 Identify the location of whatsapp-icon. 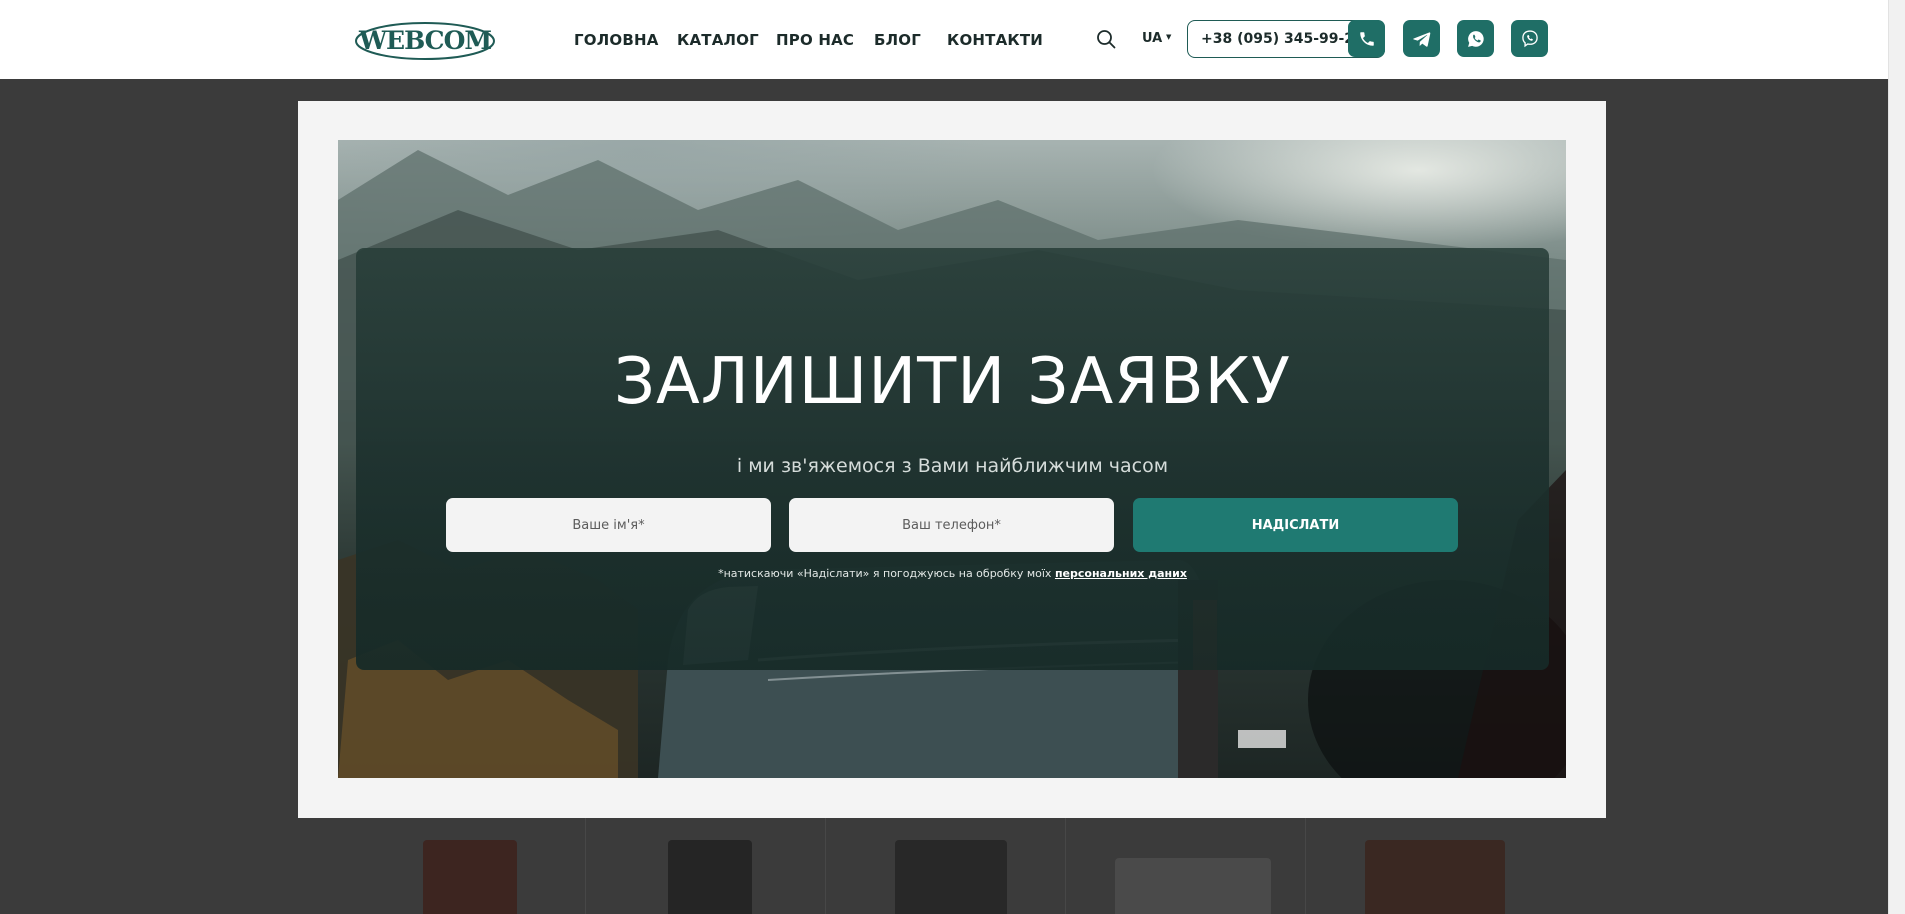
(1475, 38).